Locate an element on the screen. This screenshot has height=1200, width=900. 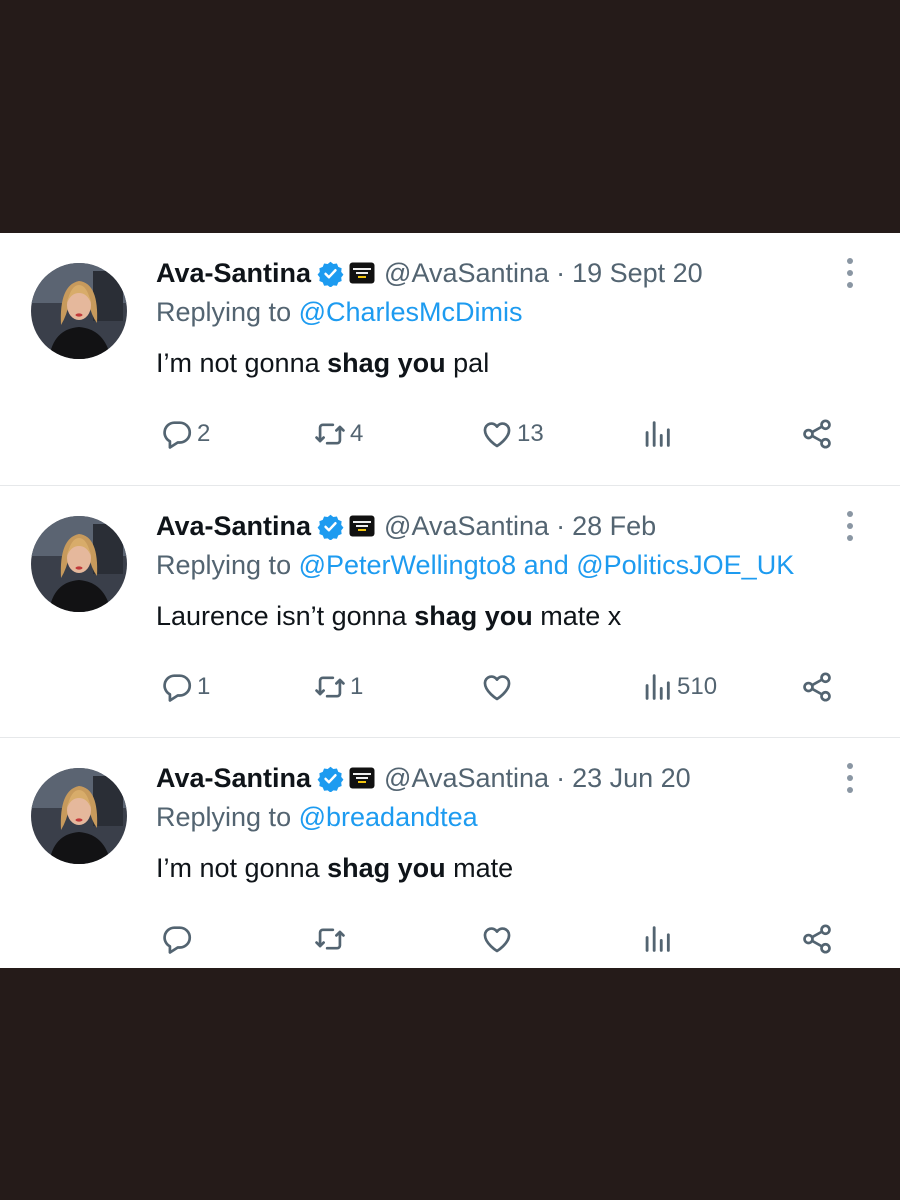
retweet-count: 1 is located at coordinates (357, 686).